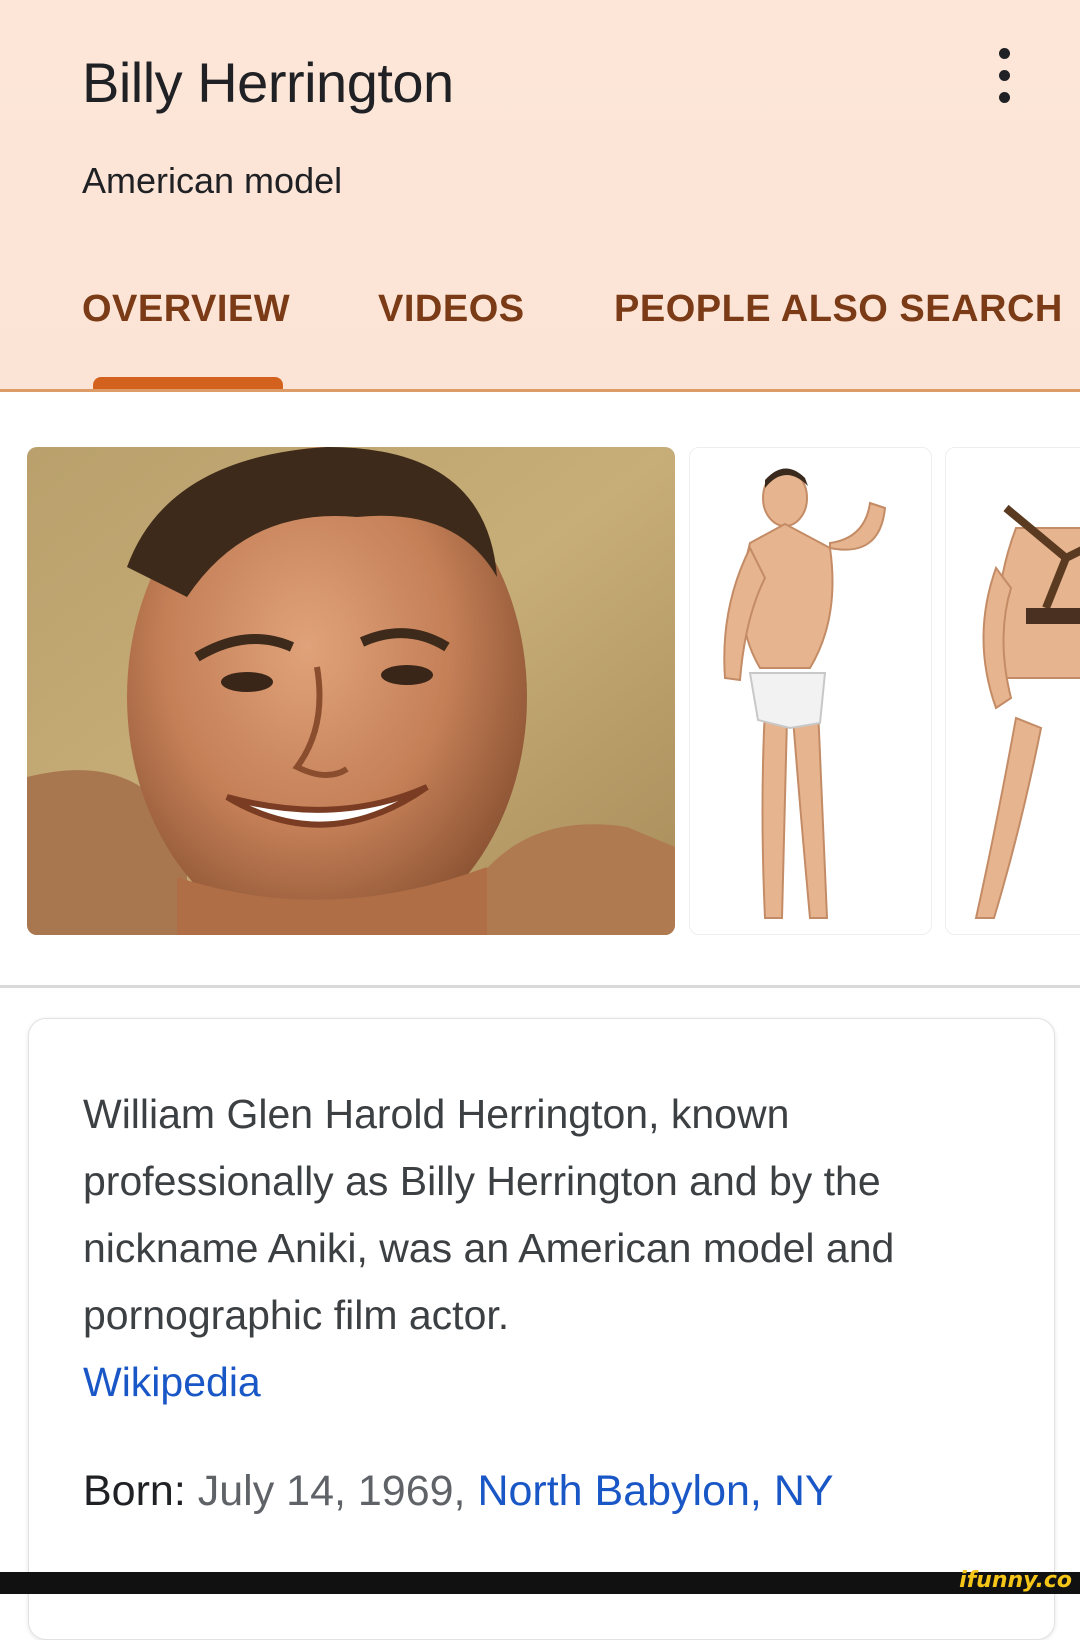 The width and height of the screenshot is (1080, 1640). I want to click on more-vert-icon, so click(1005, 76).